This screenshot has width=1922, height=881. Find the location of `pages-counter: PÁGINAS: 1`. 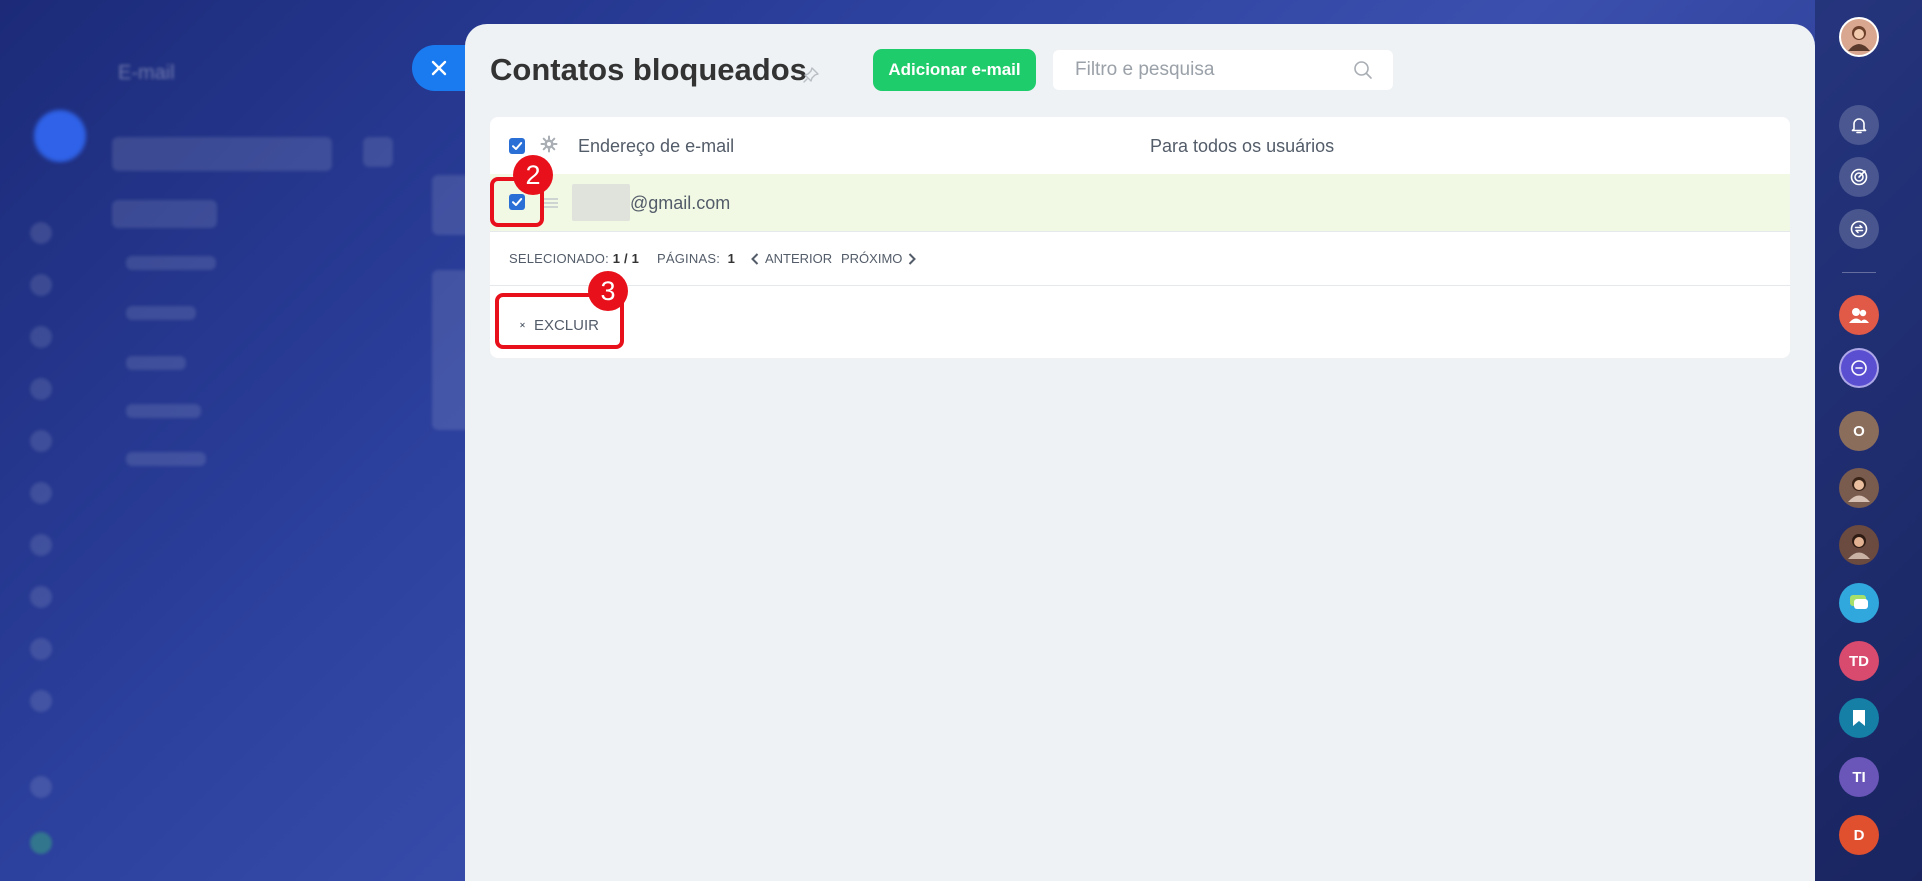

pages-counter: PÁGINAS: 1 is located at coordinates (696, 258).